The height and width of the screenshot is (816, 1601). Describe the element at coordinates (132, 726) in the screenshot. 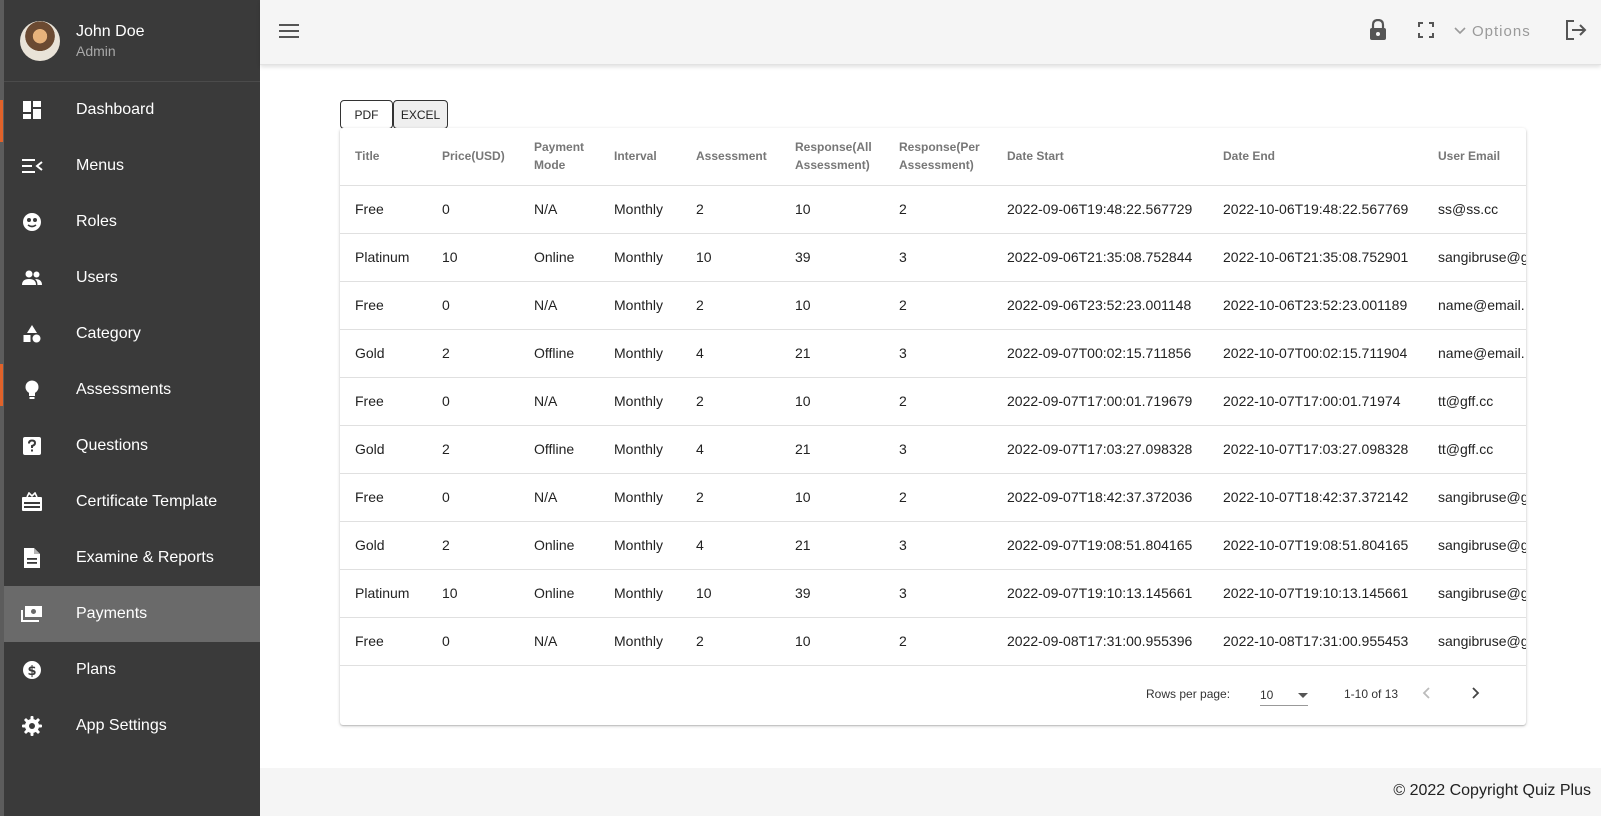

I see `sidebar-item-app-settings: App Settings` at that location.